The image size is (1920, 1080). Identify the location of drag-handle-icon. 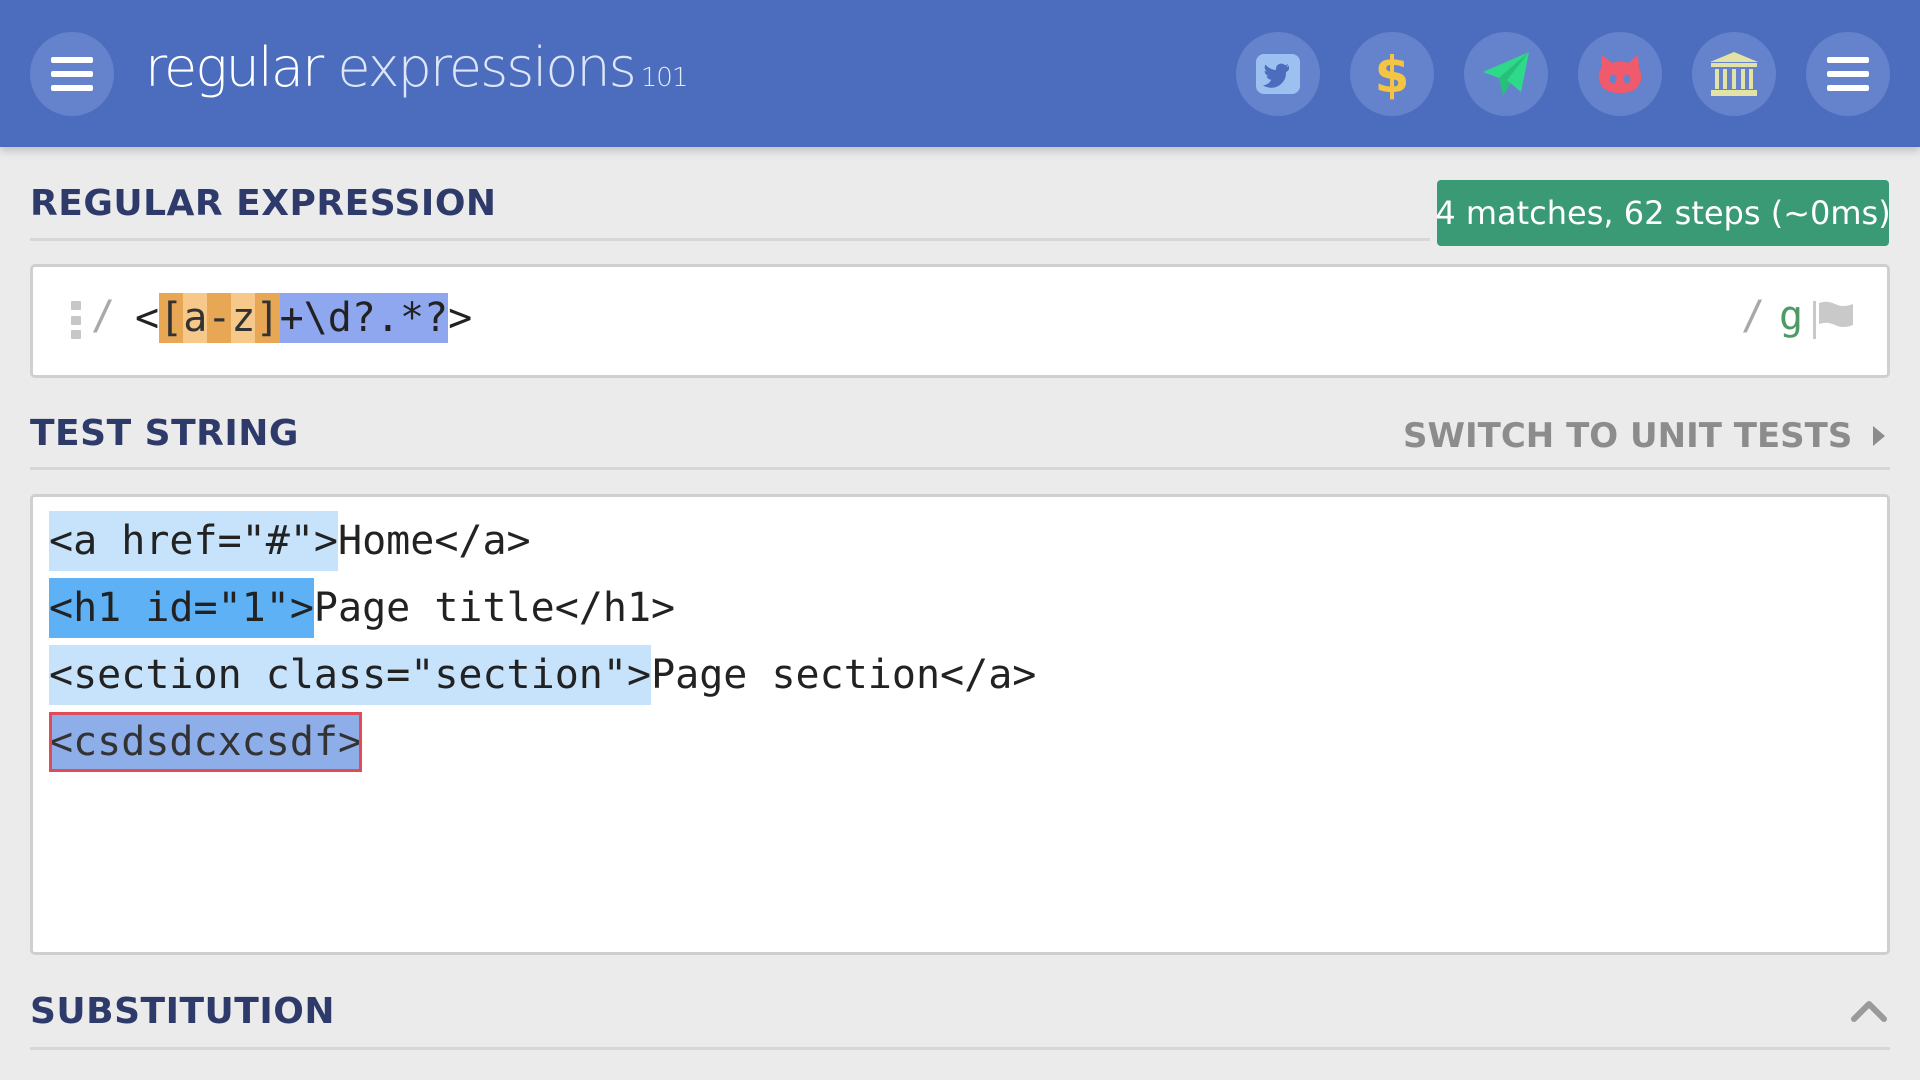
(76, 320).